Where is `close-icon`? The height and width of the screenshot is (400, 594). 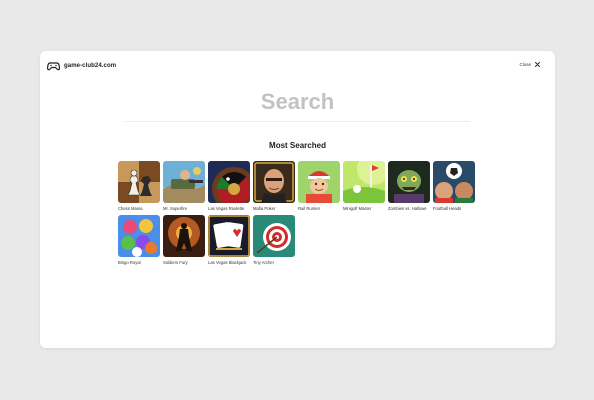
close-icon is located at coordinates (537, 64).